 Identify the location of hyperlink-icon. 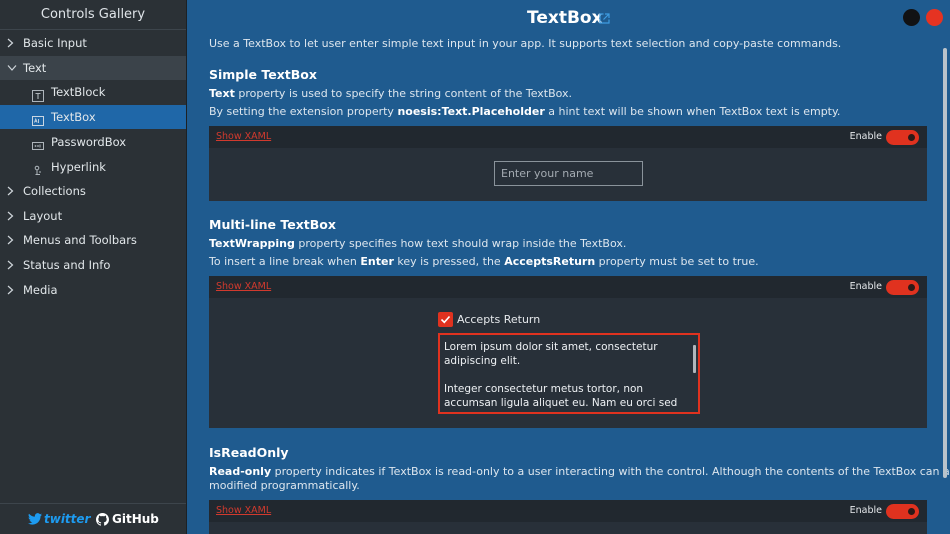
(38, 168).